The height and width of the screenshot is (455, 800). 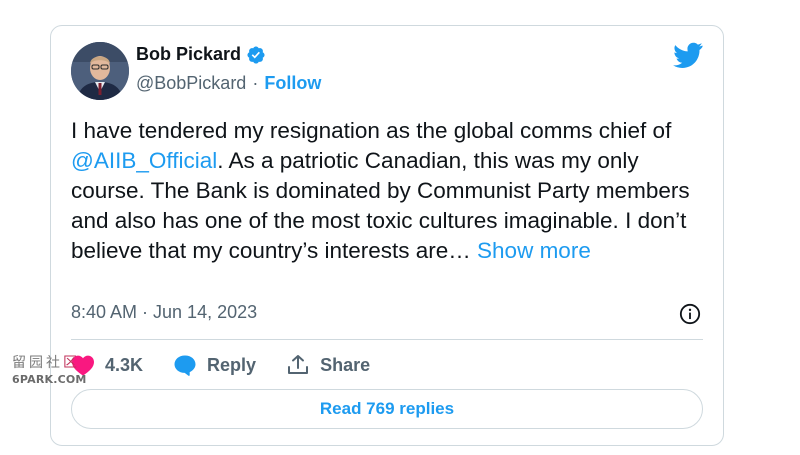 I want to click on reply-bubble-icon, so click(x=185, y=365).